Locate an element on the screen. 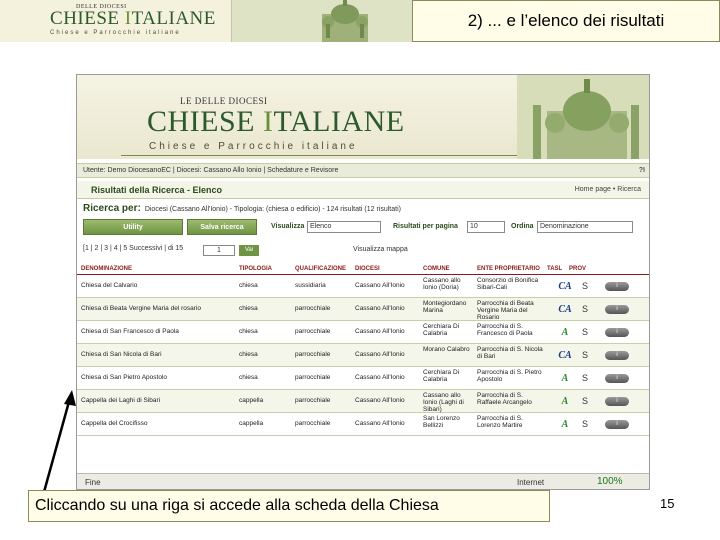  sort-select: Denominazione is located at coordinates (585, 227).